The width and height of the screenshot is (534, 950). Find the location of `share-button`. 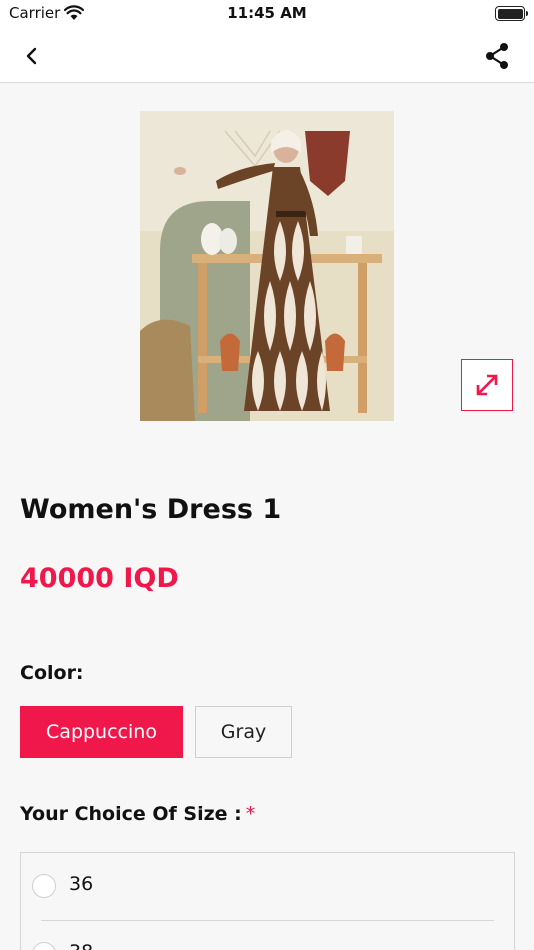

share-button is located at coordinates (497, 56).